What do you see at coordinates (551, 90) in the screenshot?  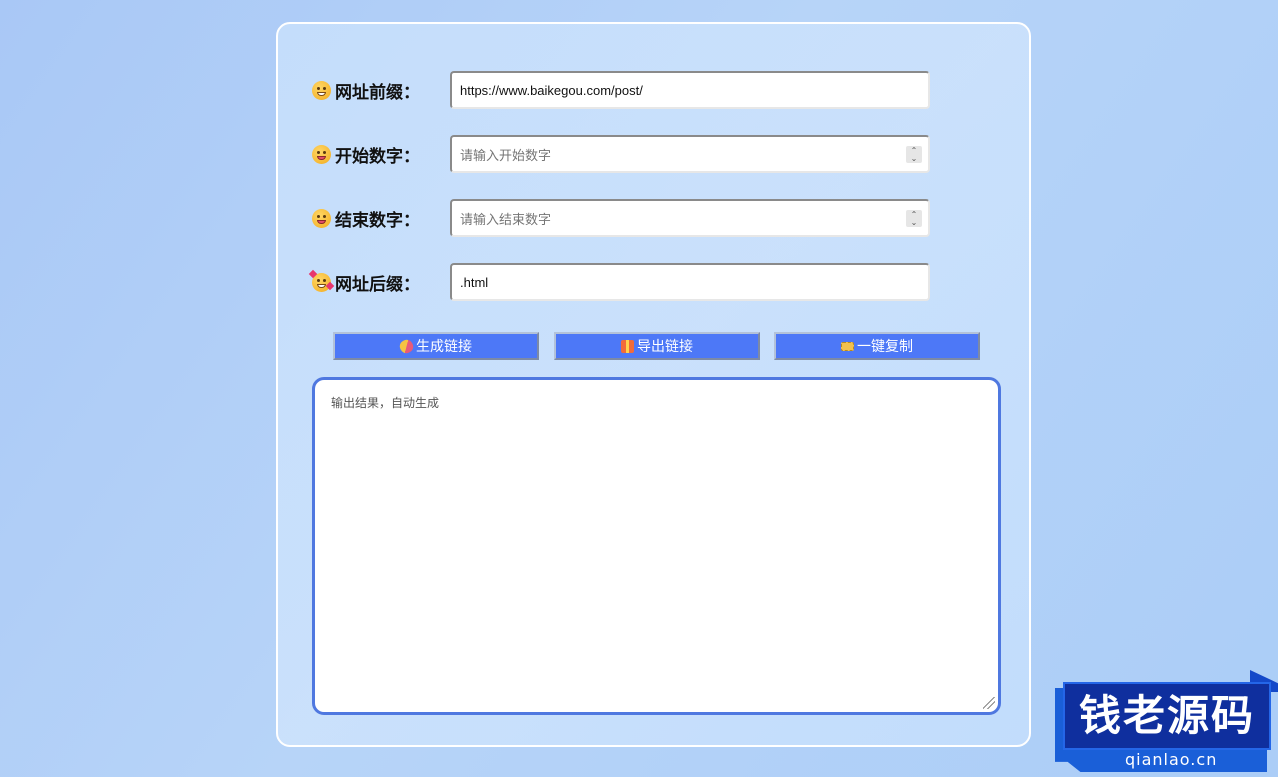 I see `prefix-input-value: https://www.baikegou.com/post/` at bounding box center [551, 90].